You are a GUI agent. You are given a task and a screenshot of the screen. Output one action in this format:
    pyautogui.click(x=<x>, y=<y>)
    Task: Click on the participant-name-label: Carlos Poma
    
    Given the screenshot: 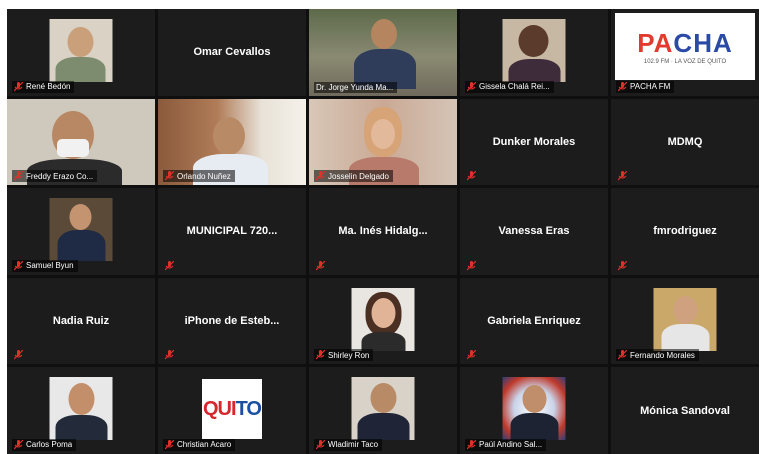 What is the action you would take?
    pyautogui.click(x=44, y=444)
    